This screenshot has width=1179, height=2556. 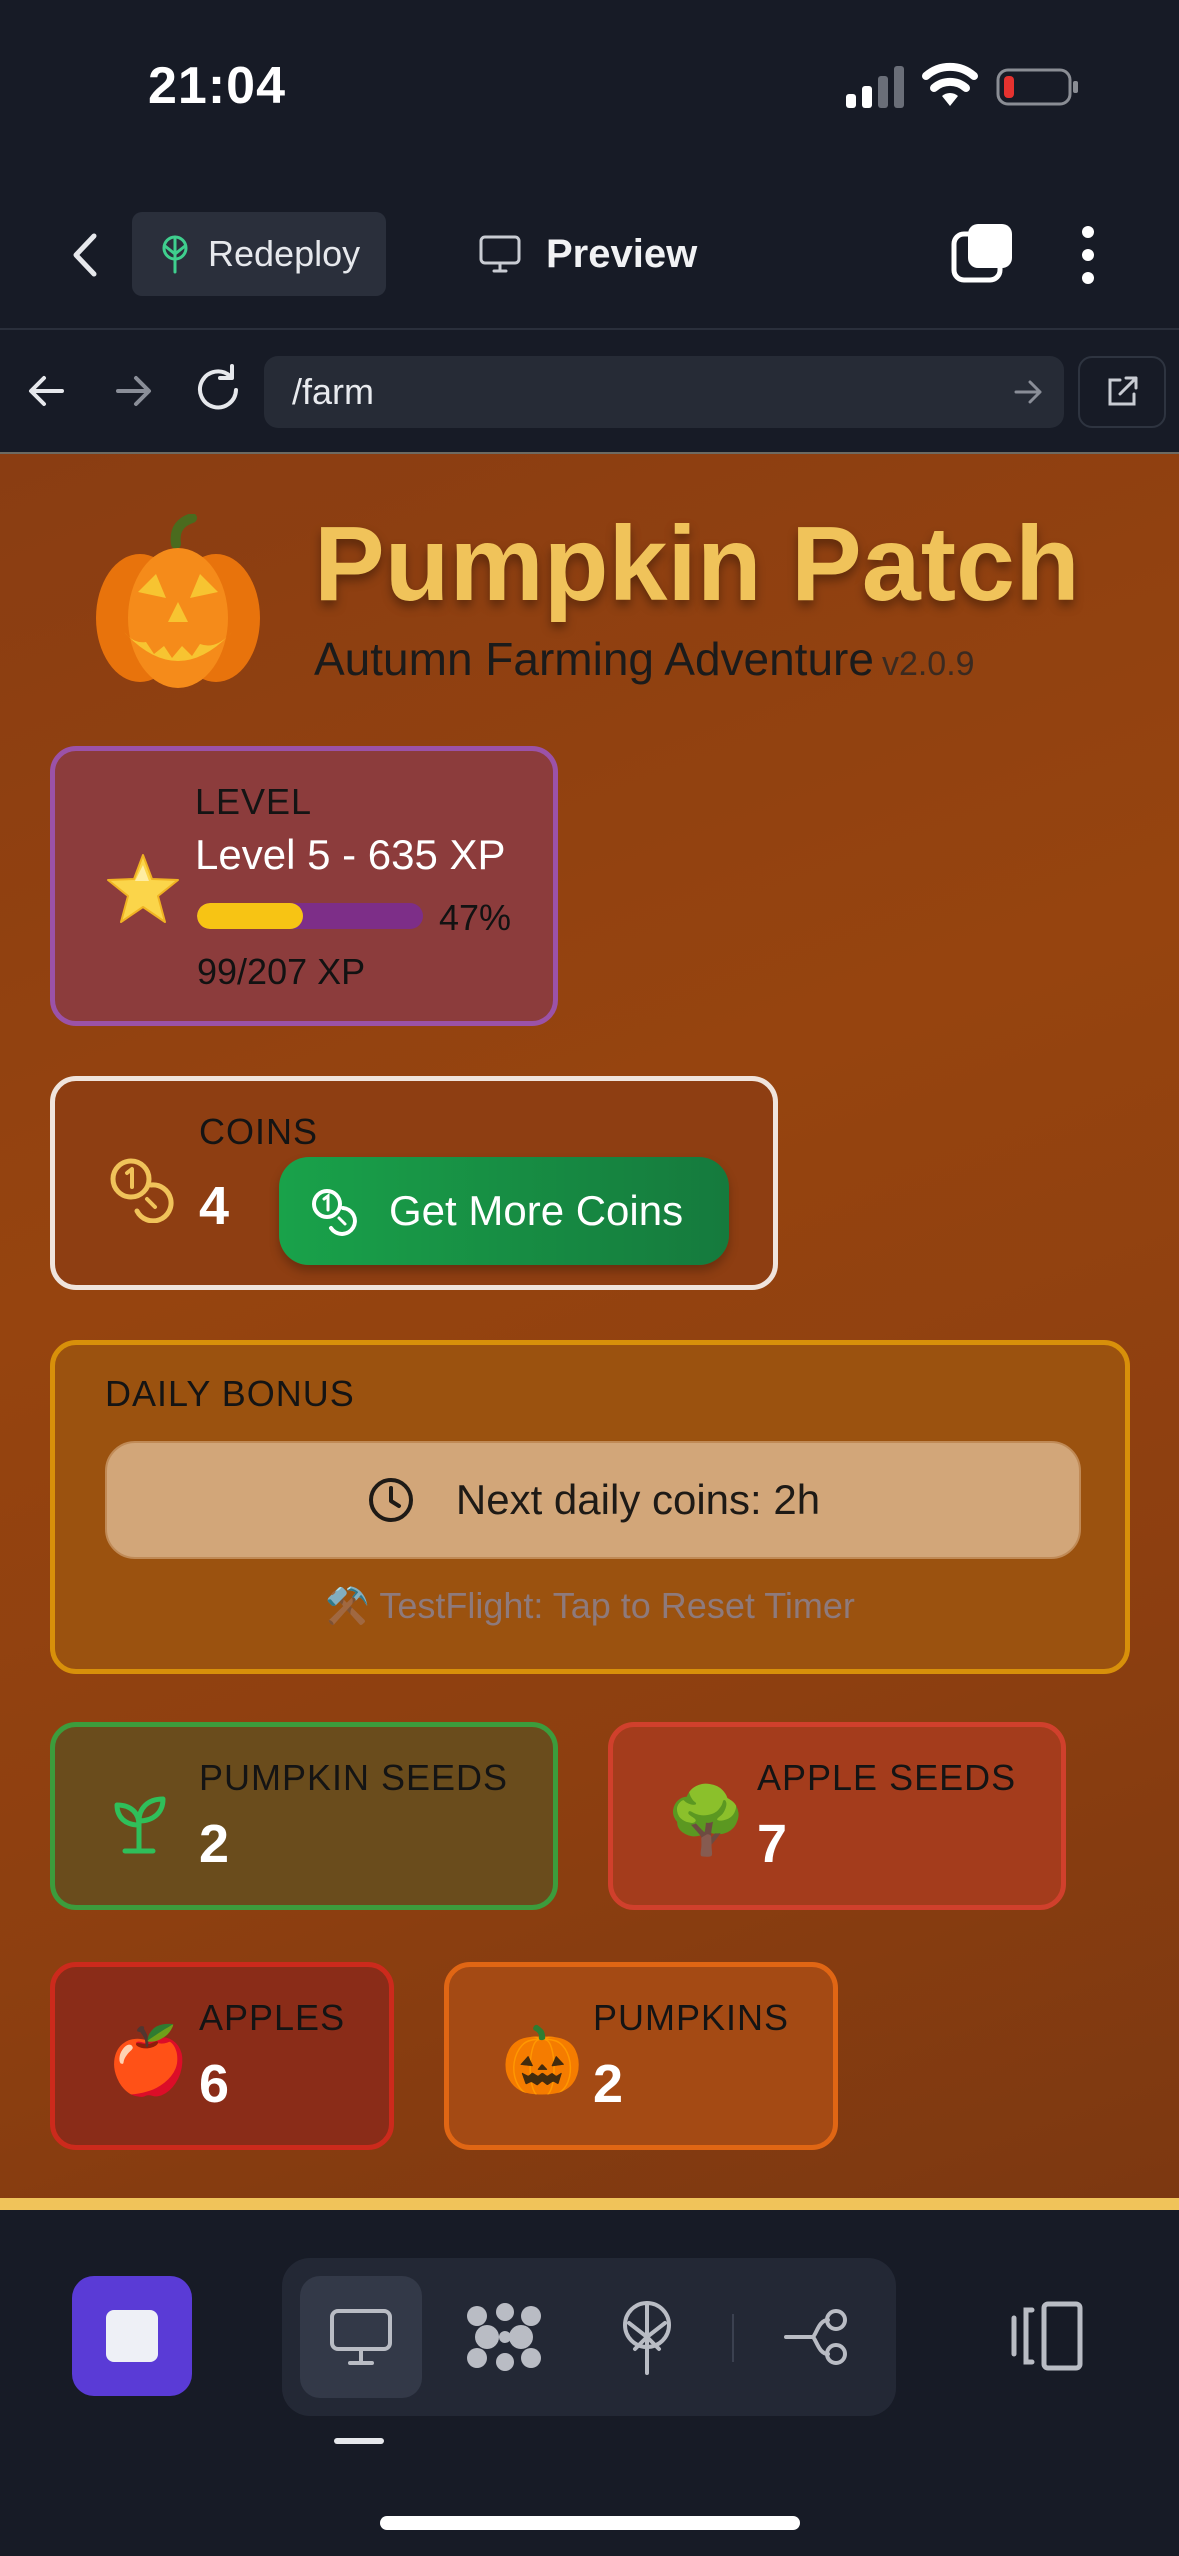 I want to click on battery-low-icon, so click(x=1037, y=87).